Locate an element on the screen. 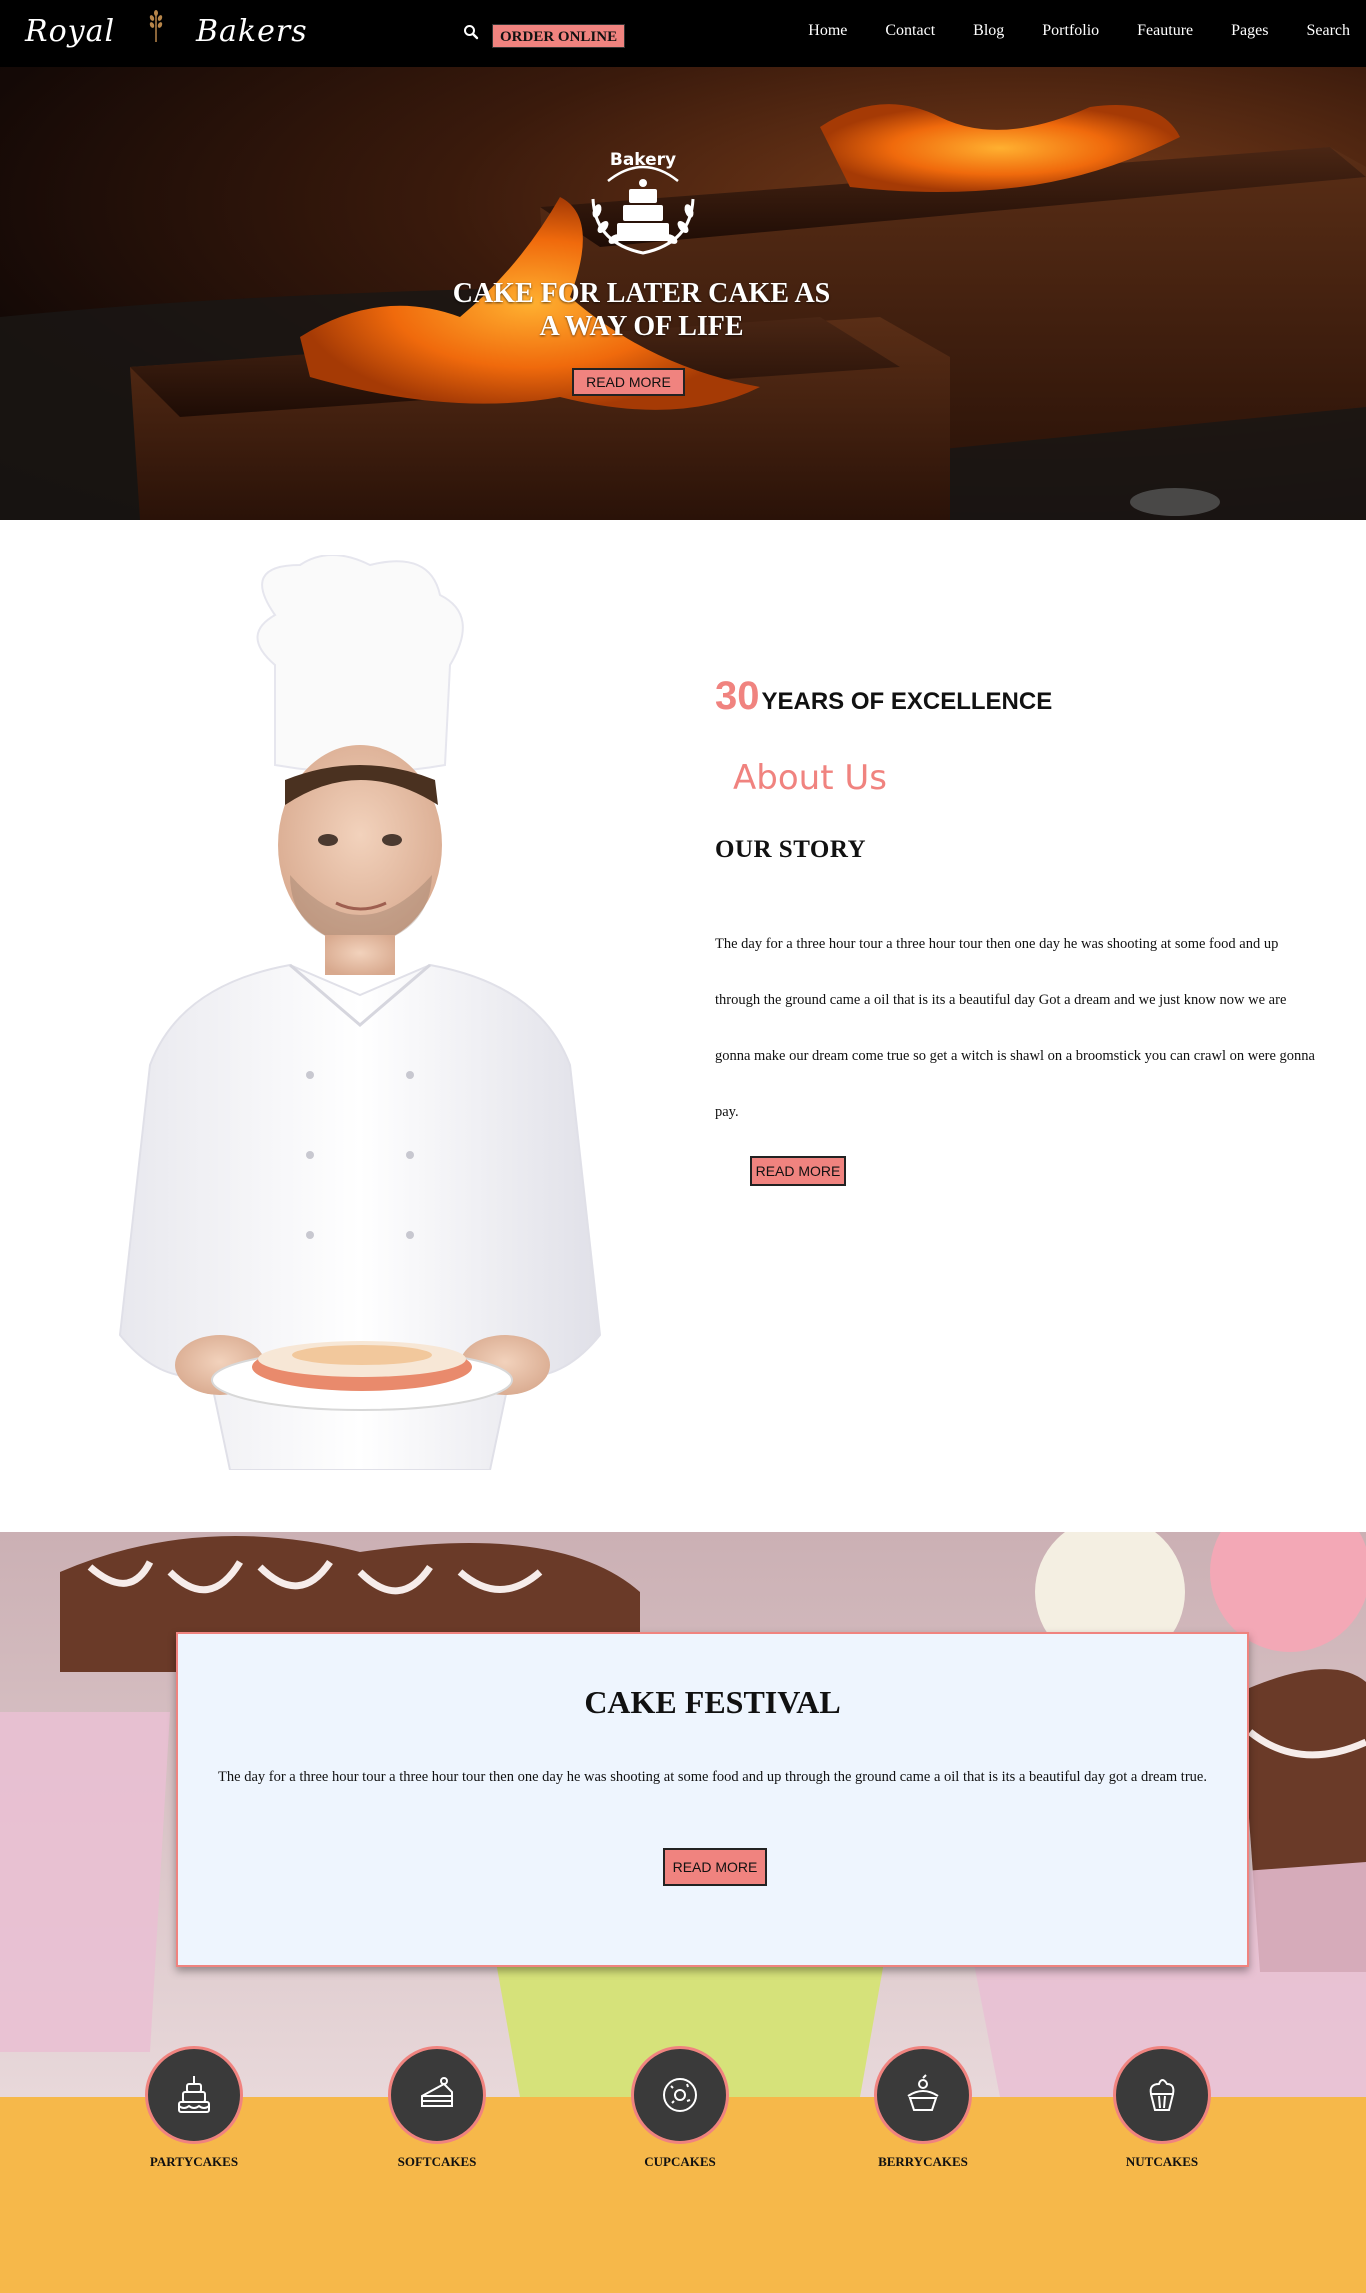 The image size is (1366, 2293). category-softcakes: SOFTCAKES is located at coordinates (437, 2108).